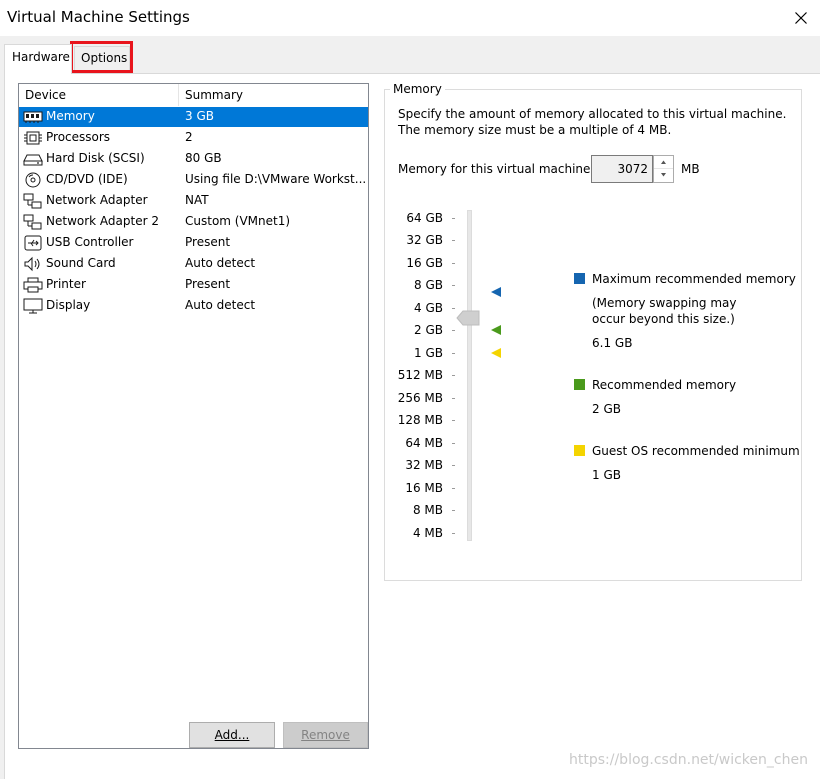 This screenshot has height=779, width=820. I want to click on scale-label: 32 GB, so click(424, 240).